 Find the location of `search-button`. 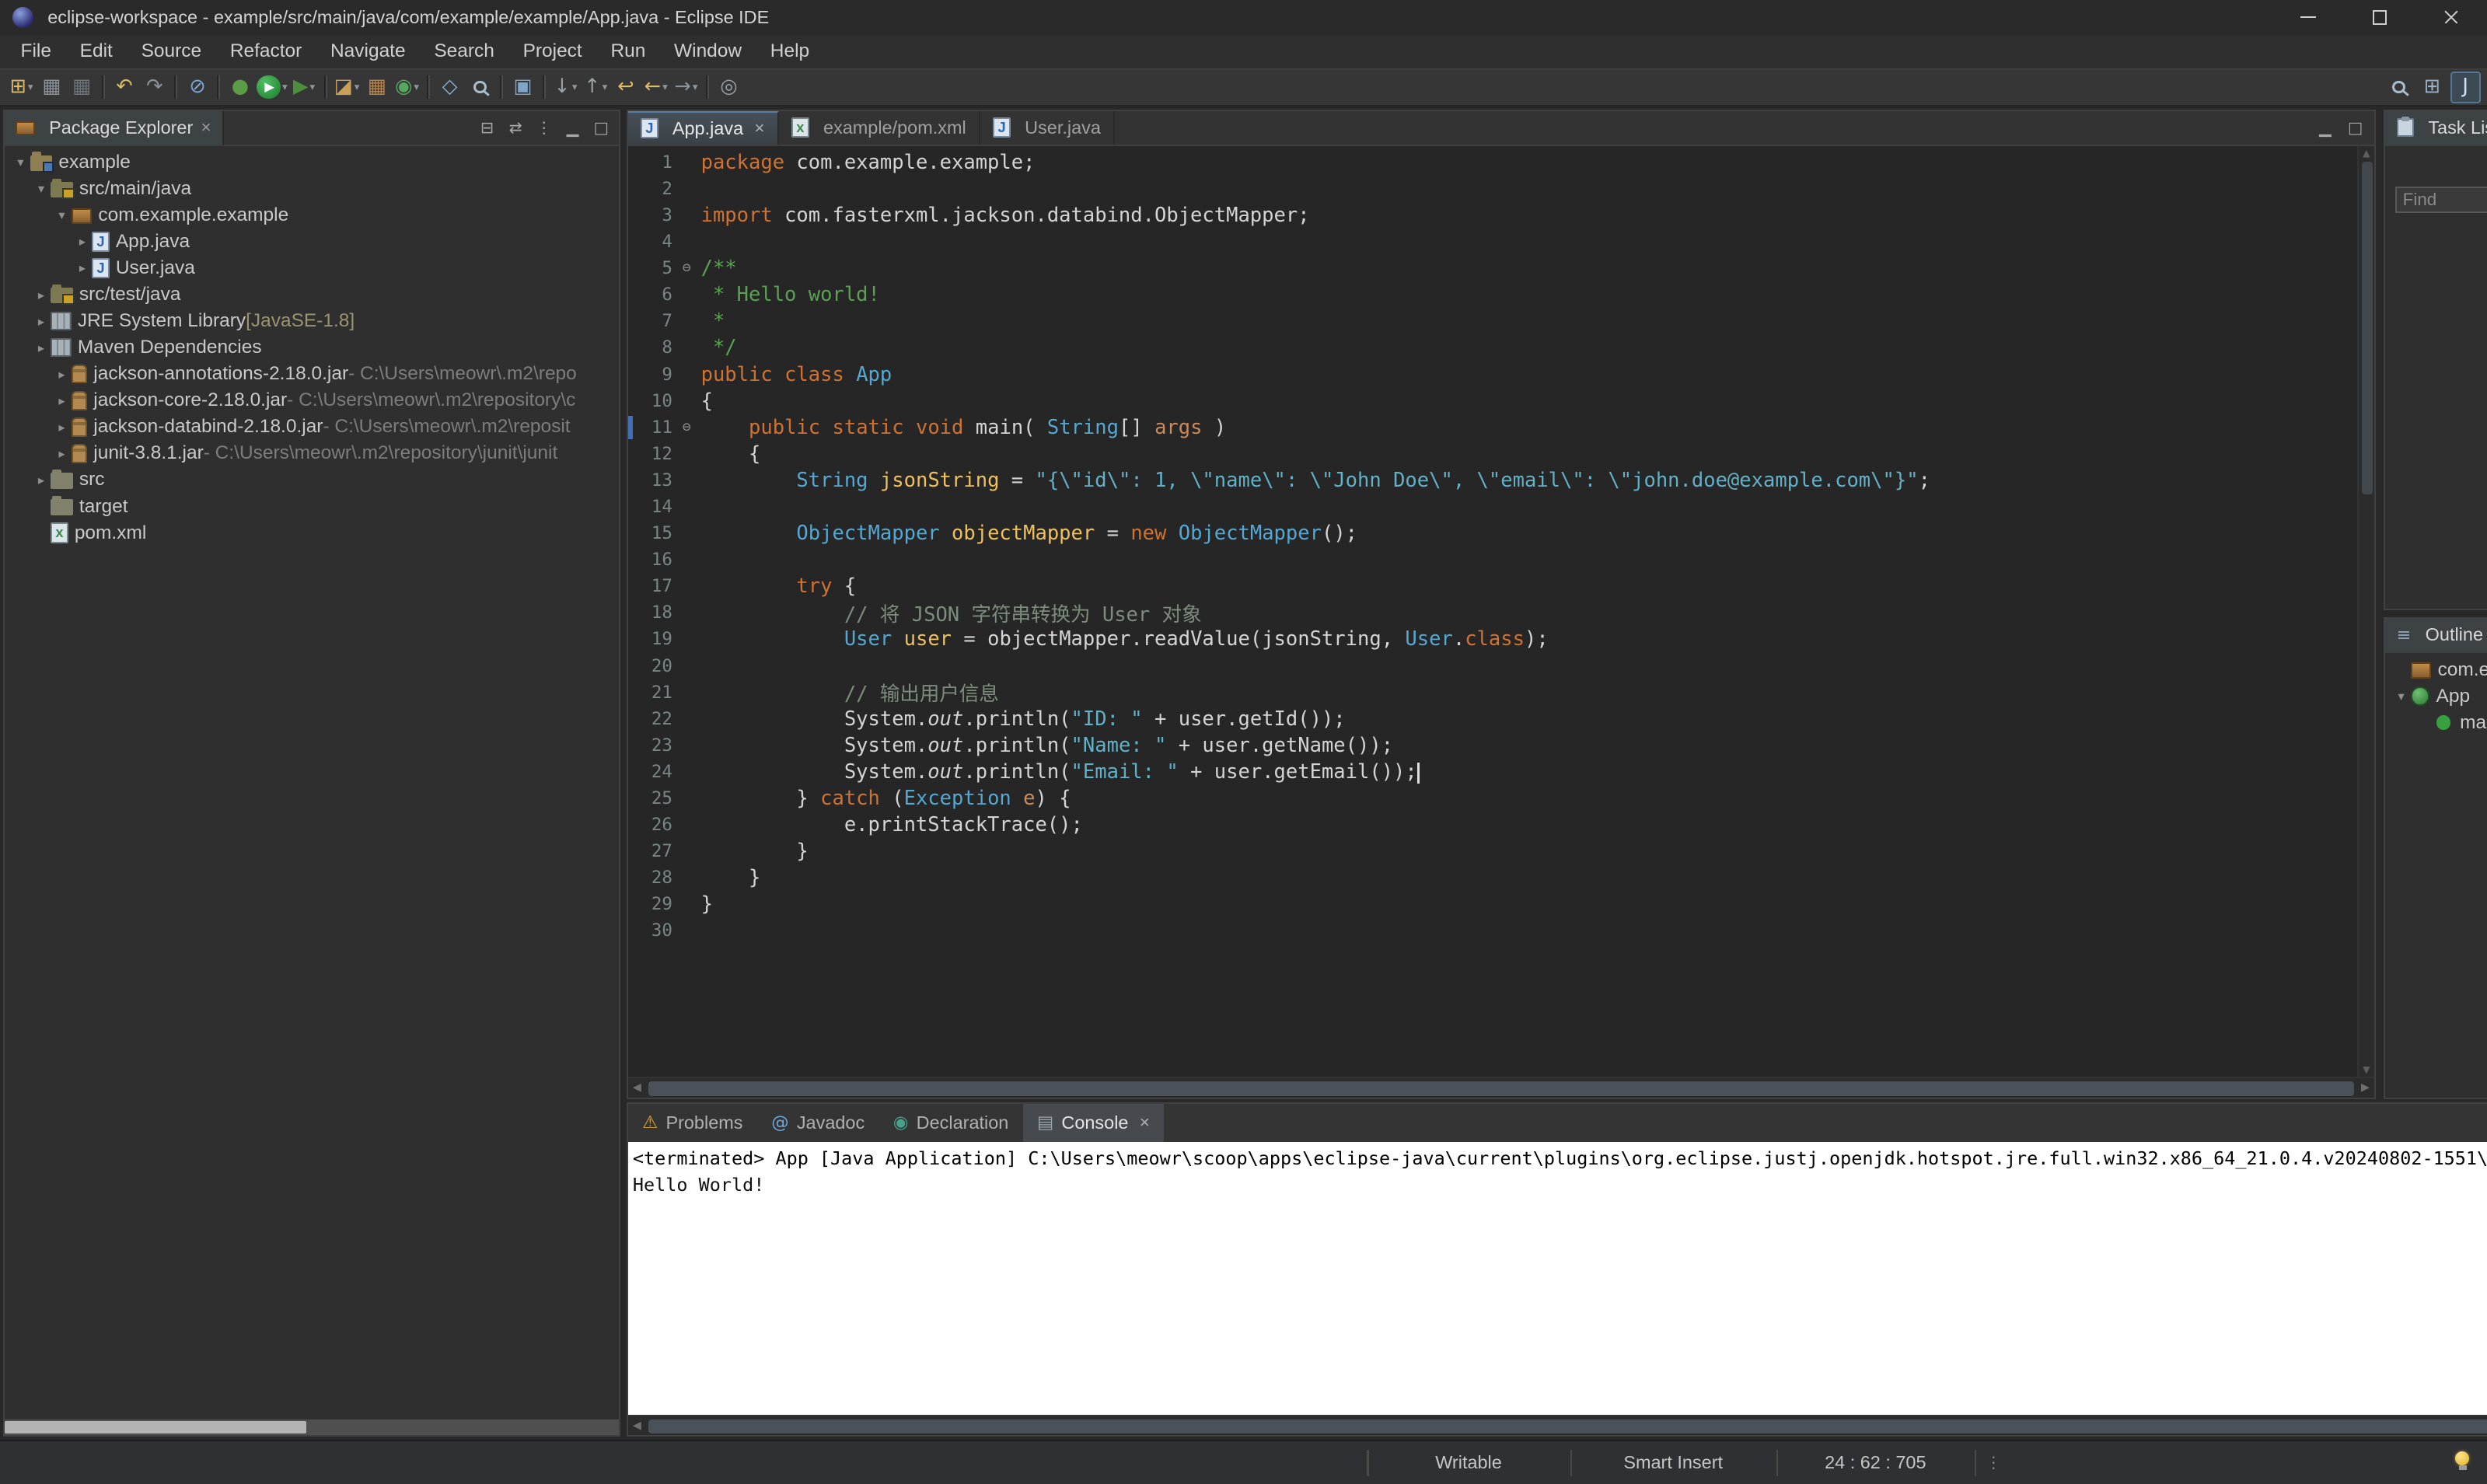

search-button is located at coordinates (2399, 87).